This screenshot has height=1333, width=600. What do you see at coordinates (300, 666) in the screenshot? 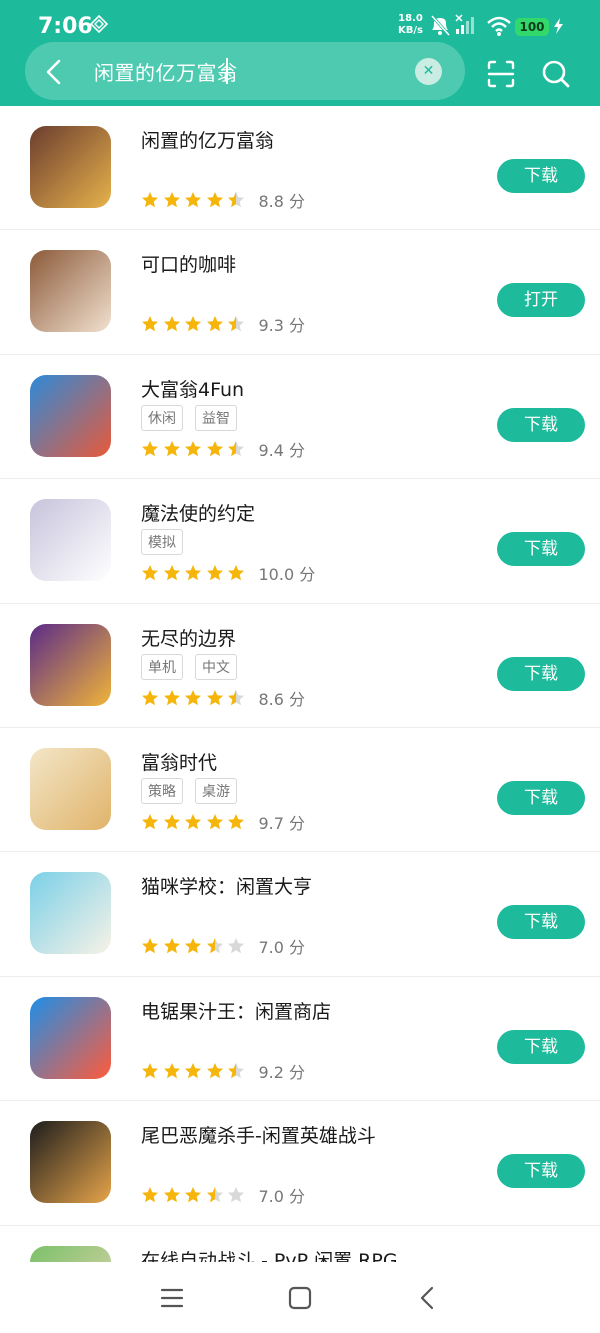
I see `app-list-item: 无尽的边界 单机 中文 8.6 分 下载` at bounding box center [300, 666].